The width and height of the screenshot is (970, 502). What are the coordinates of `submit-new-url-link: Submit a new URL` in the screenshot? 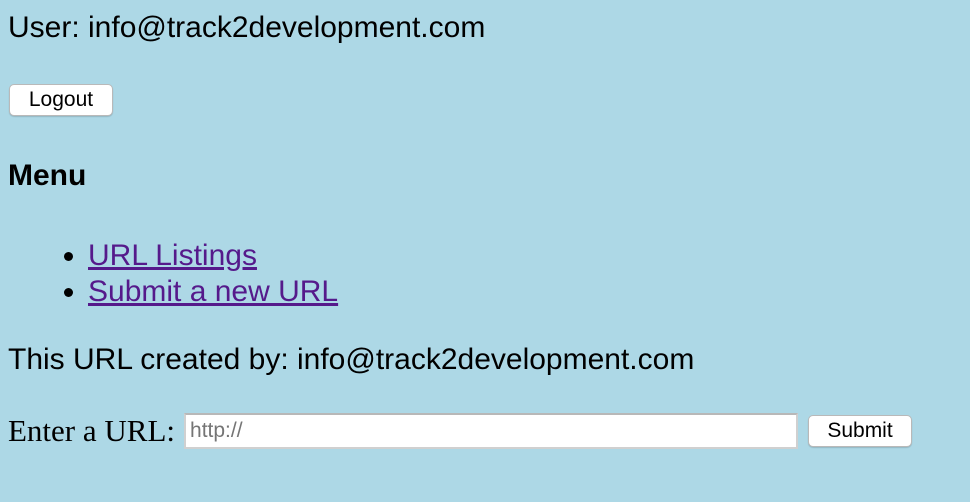 It's located at (213, 291).